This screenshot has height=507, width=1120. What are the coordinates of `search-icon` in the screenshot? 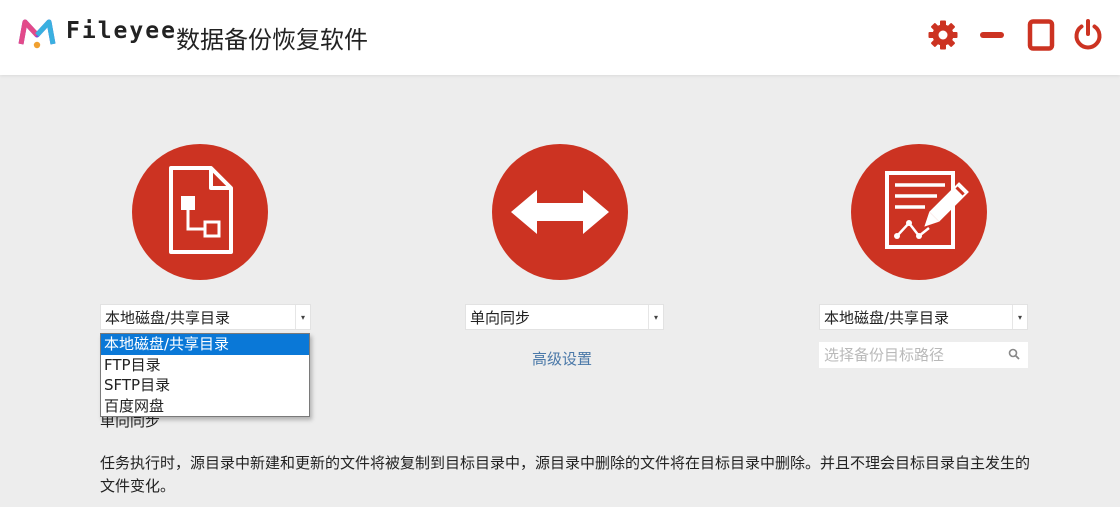 It's located at (1014, 354).